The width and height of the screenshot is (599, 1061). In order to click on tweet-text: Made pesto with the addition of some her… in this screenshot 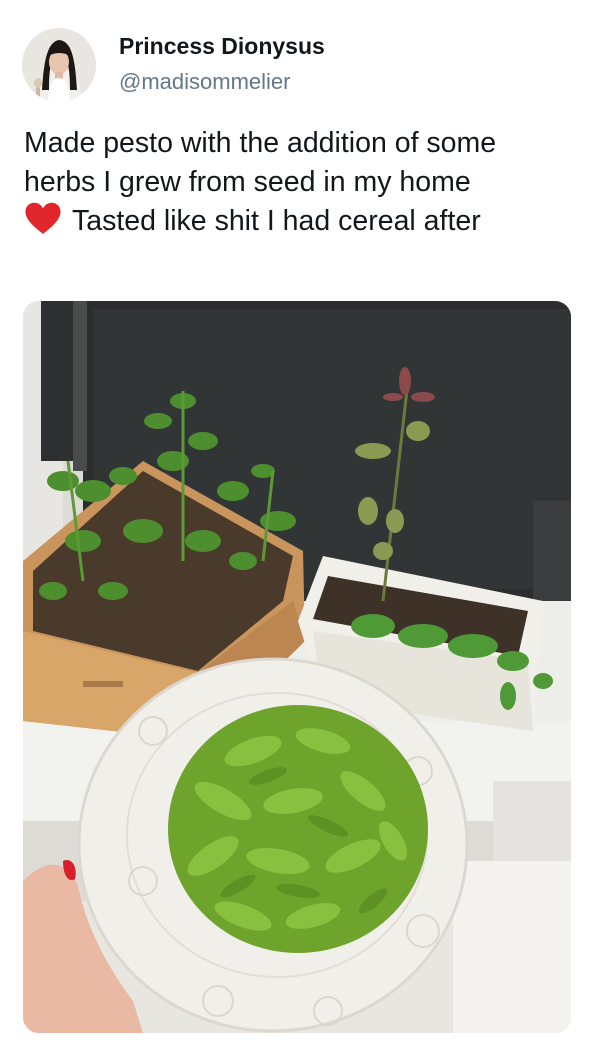, I will do `click(300, 182)`.